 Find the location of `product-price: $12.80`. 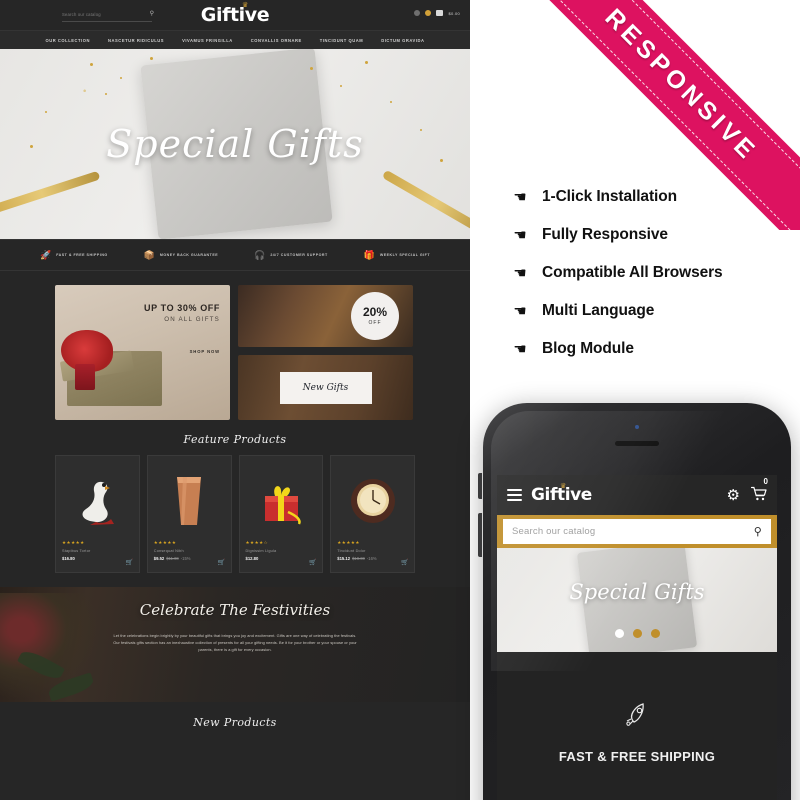

product-price: $12.80 is located at coordinates (252, 558).